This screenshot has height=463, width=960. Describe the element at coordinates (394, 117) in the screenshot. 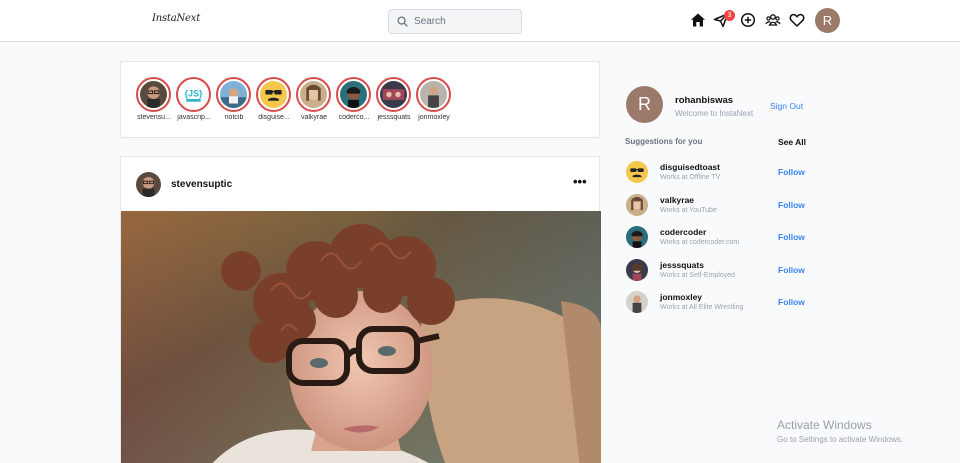

I see `story-username: jesssquats` at that location.